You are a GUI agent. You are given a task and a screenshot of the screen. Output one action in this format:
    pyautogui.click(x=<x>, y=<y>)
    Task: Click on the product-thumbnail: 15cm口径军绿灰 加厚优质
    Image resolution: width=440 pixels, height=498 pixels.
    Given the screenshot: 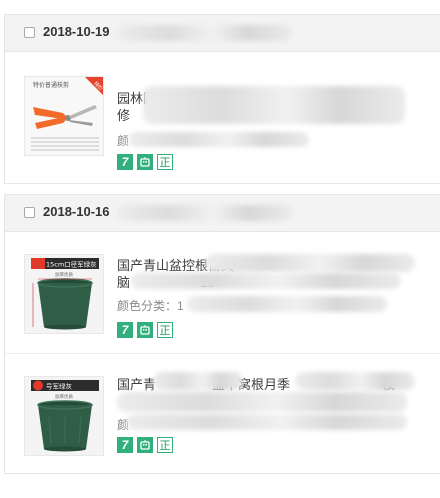 What is the action you would take?
    pyautogui.click(x=64, y=294)
    